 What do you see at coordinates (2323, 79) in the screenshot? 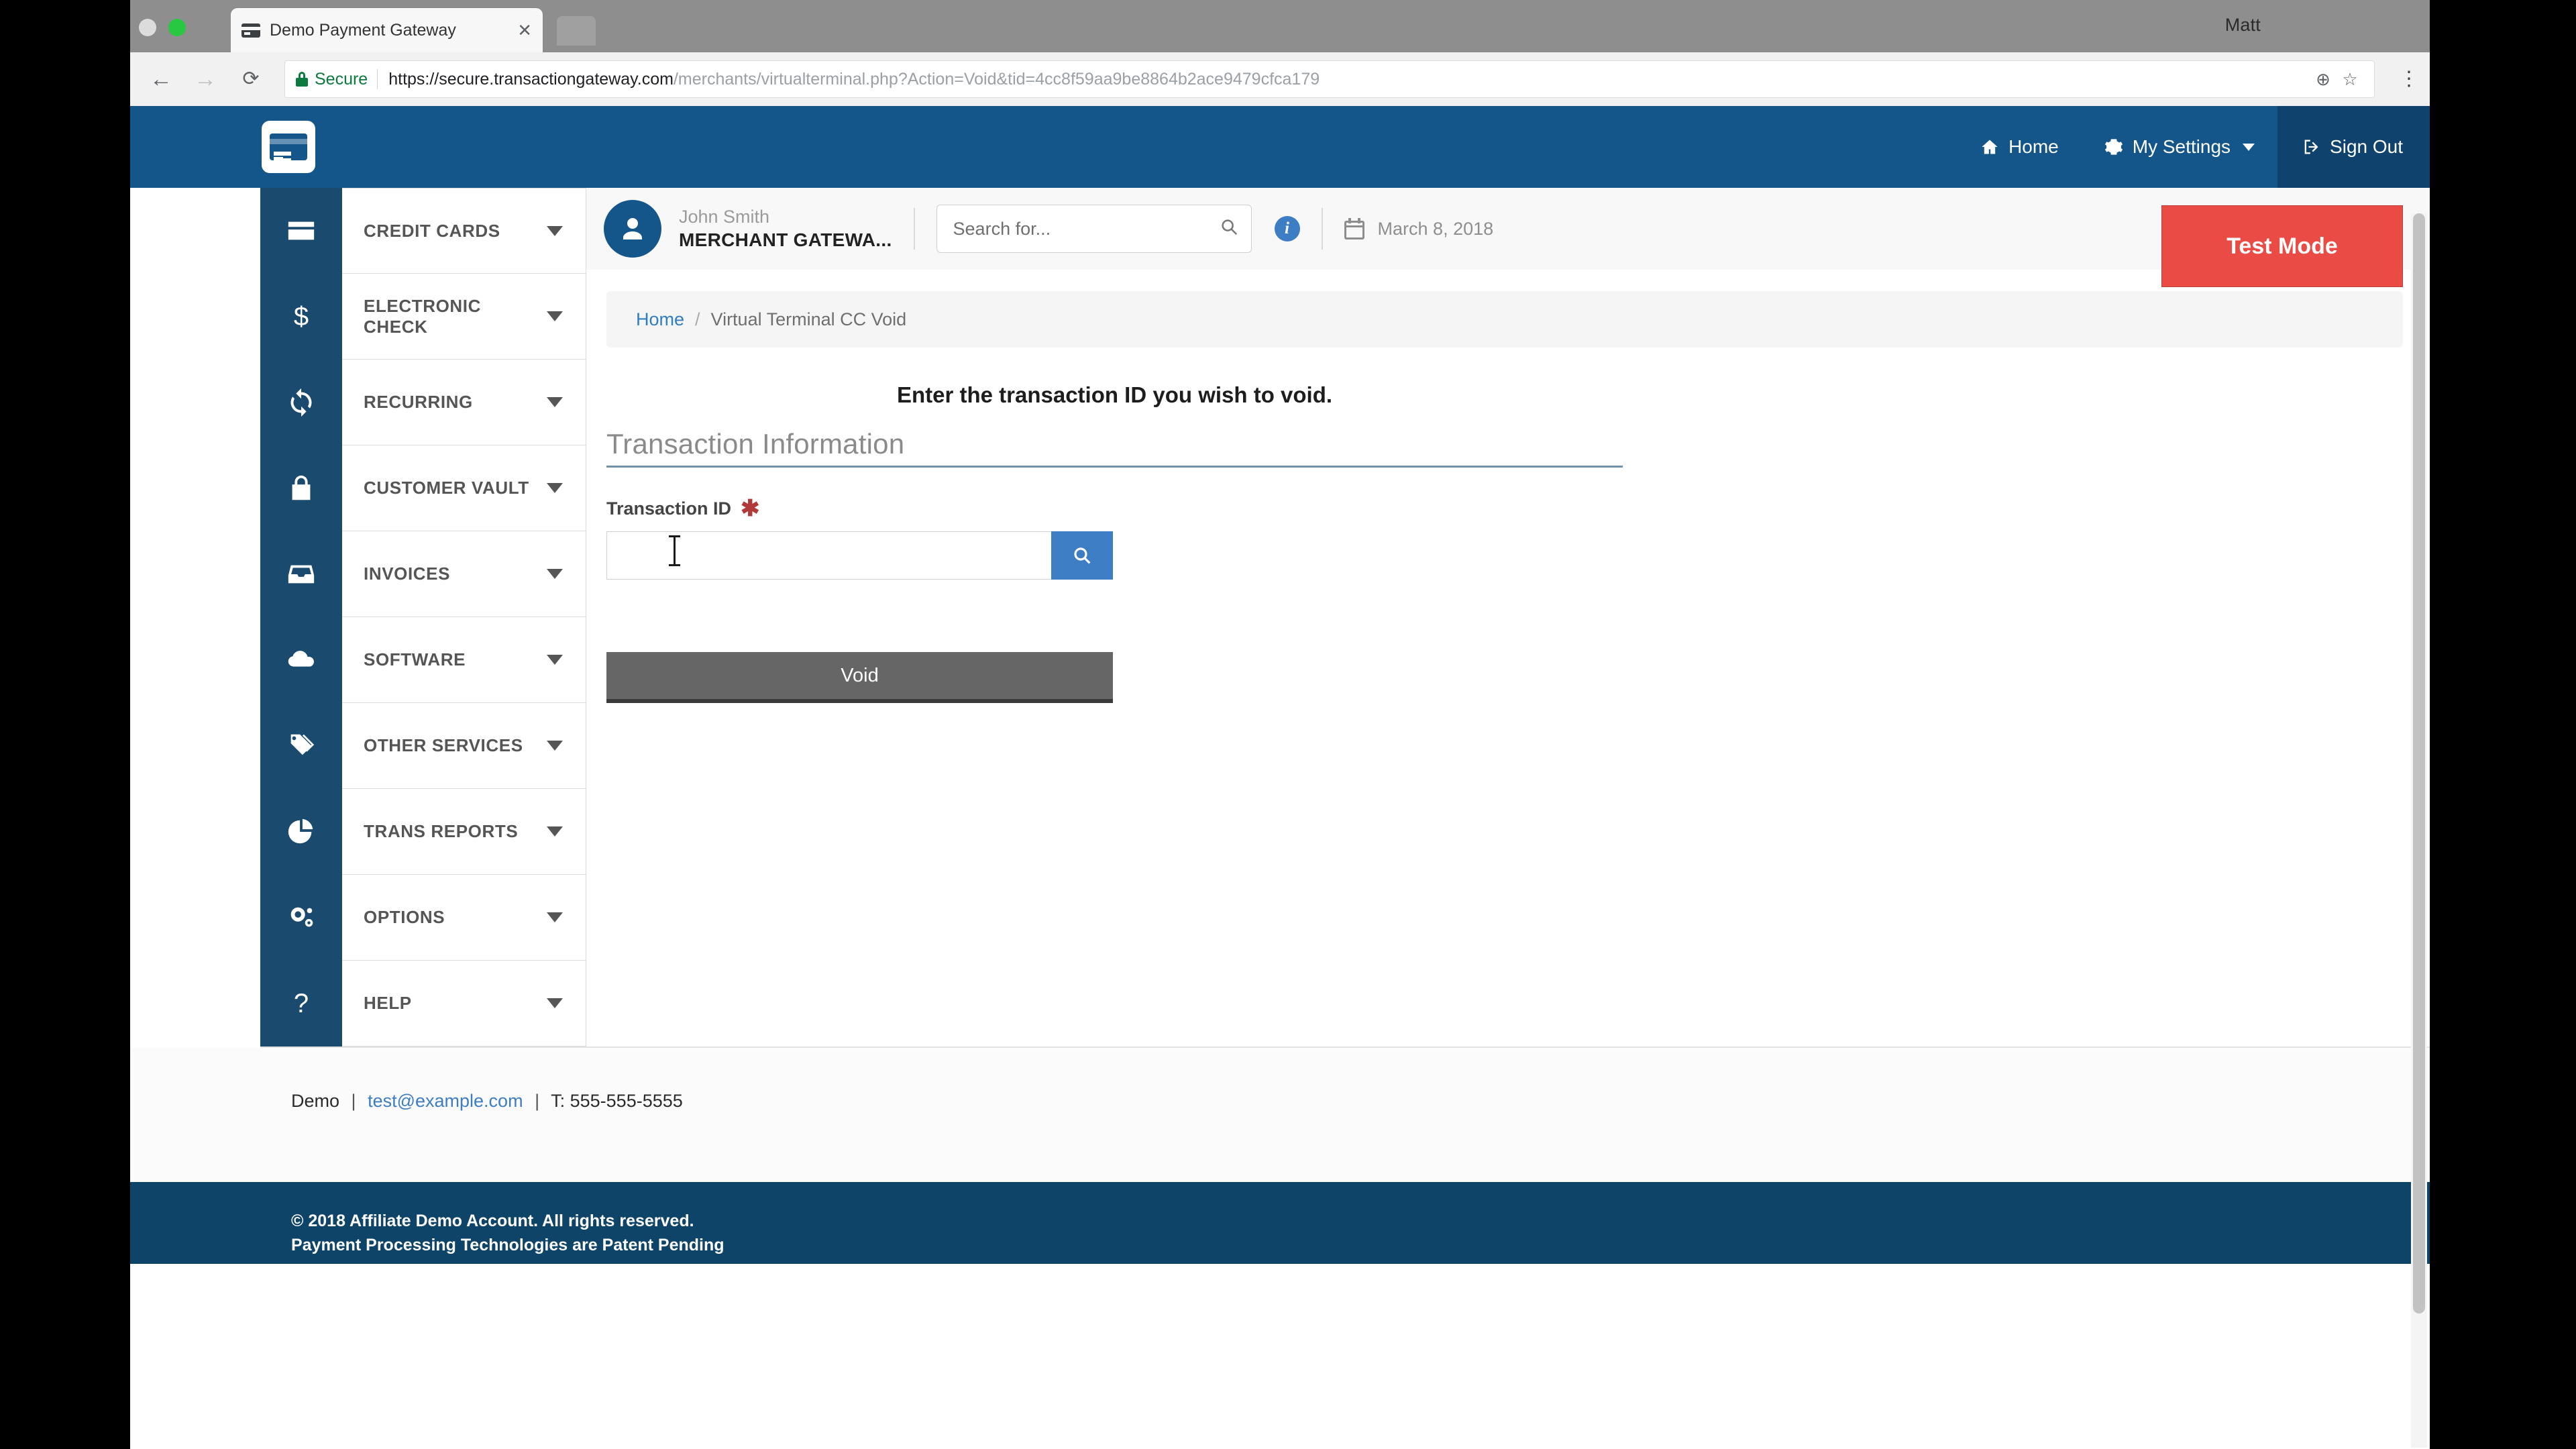
I see `zoom-icon: ⊕` at bounding box center [2323, 79].